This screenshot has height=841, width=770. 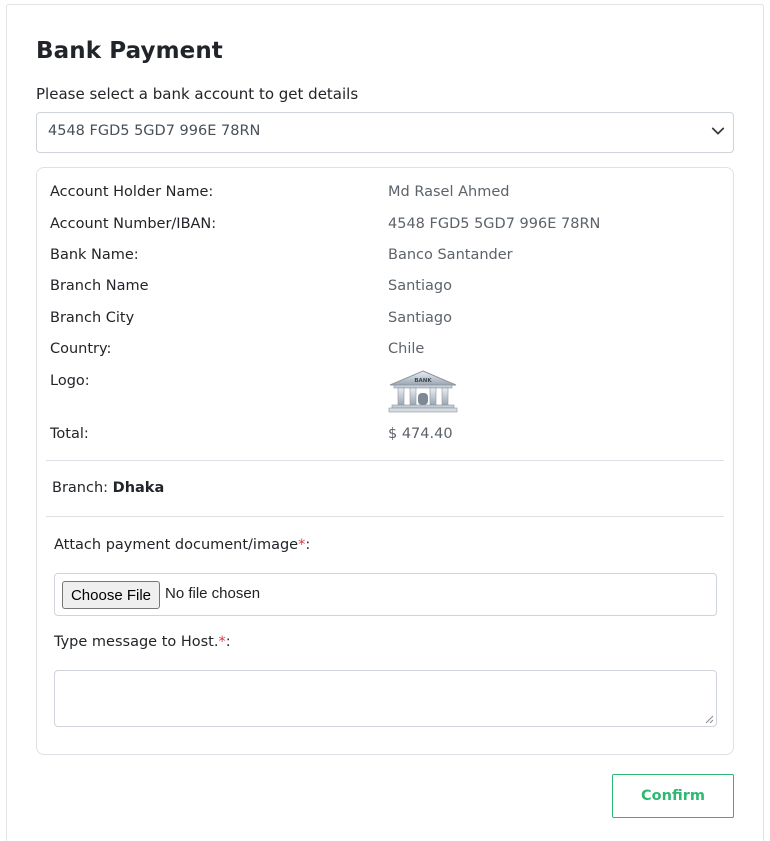 What do you see at coordinates (494, 224) in the screenshot?
I see `detail-value: 4548 FGD5 5GD7 996E 78RN` at bounding box center [494, 224].